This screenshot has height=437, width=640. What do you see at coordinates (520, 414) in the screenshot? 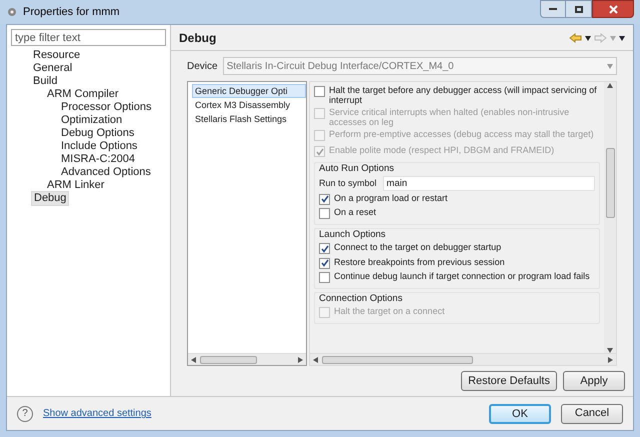
I see `dialog-button: OK` at bounding box center [520, 414].